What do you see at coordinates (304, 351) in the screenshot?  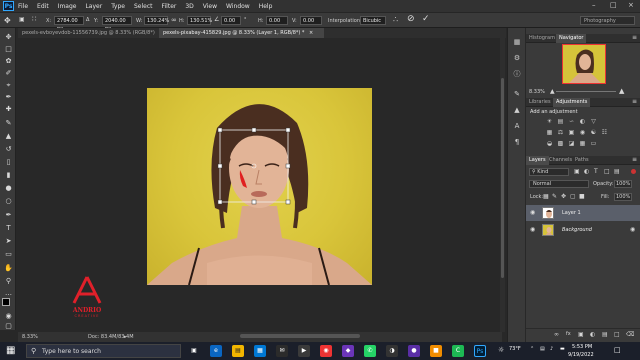 I see `video-editor-icon: ▶` at bounding box center [304, 351].